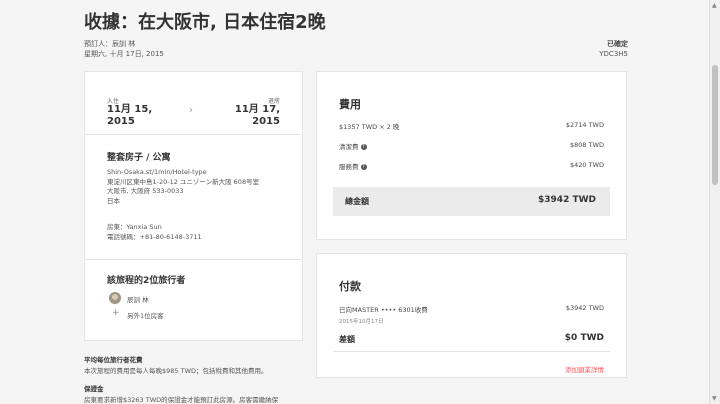 The image size is (720, 404). What do you see at coordinates (715, 125) in the screenshot?
I see `scrollbar-thumb` at bounding box center [715, 125].